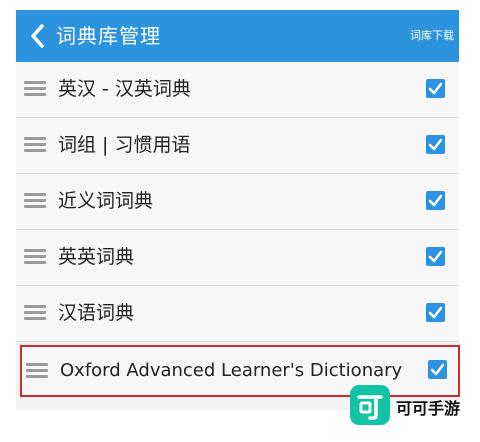 The height and width of the screenshot is (442, 480). I want to click on watermark-logo-icon, so click(370, 405).